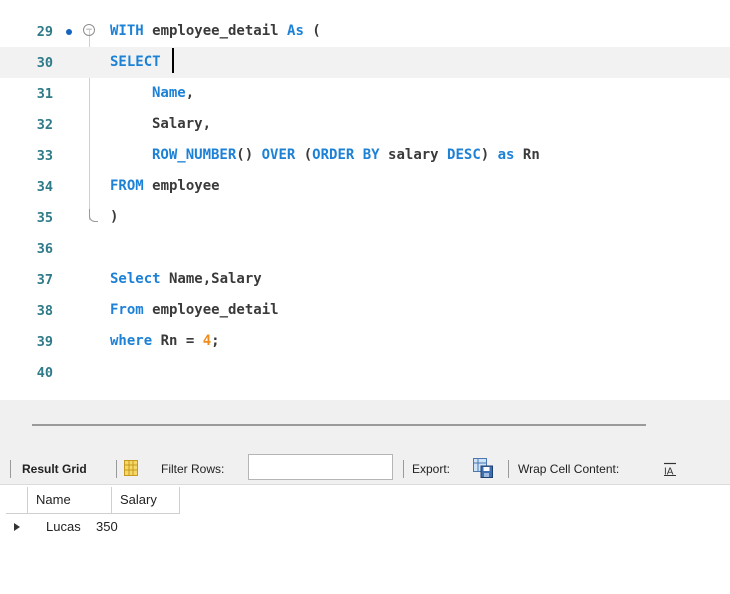 The height and width of the screenshot is (594, 730). I want to click on result-grid-tab: Result Grid, so click(54, 469).